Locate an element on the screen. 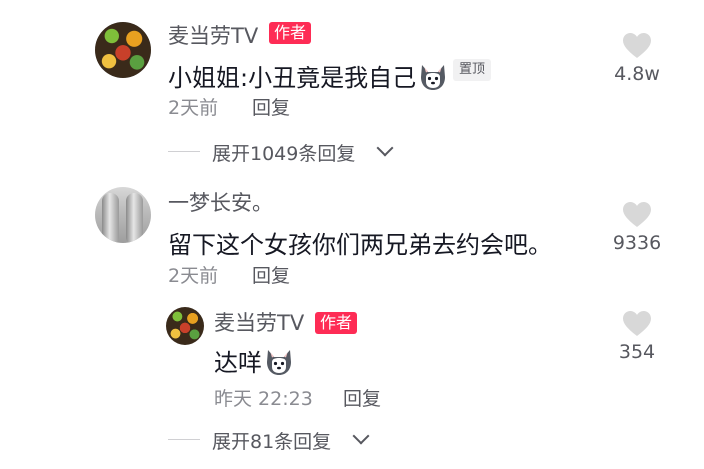  comment-text: 小姐姐:小丑竟是我自己 is located at coordinates (308, 75).